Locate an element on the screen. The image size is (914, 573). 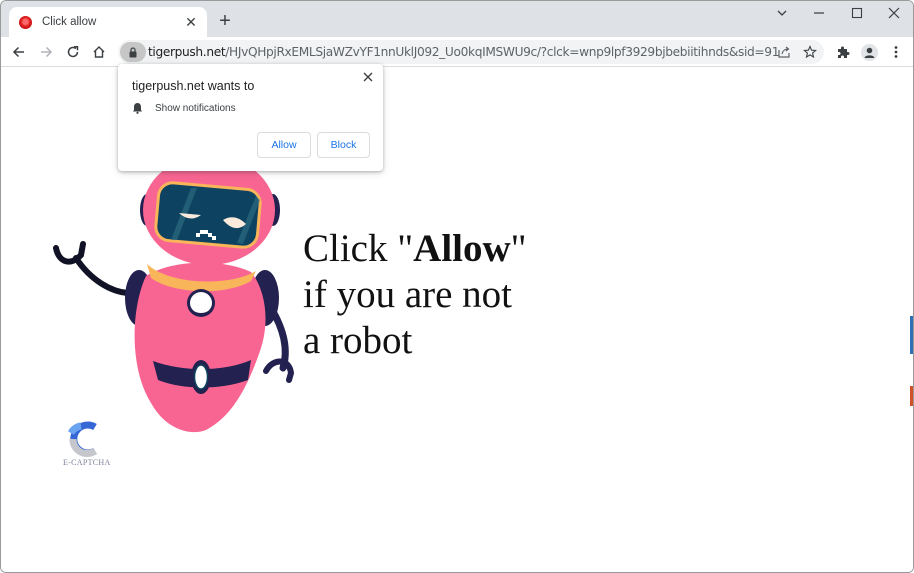
prompt-permission-row: Show notifications is located at coordinates (184, 108).